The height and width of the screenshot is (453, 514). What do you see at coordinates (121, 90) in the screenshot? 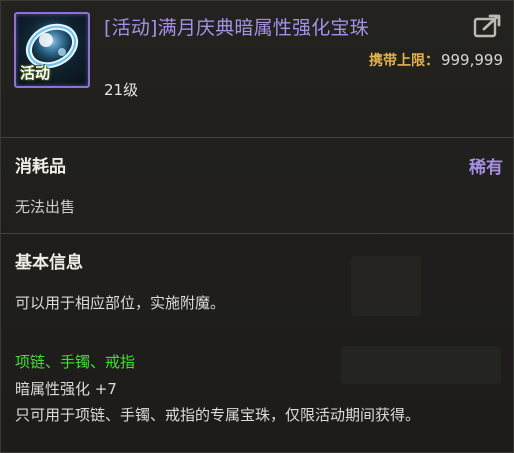
I see `item-level: 21级` at bounding box center [121, 90].